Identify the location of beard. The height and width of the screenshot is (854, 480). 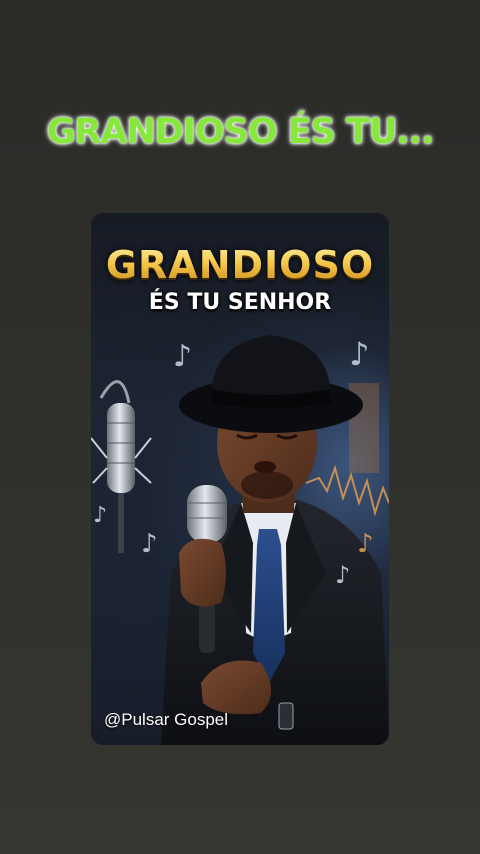
(267, 485).